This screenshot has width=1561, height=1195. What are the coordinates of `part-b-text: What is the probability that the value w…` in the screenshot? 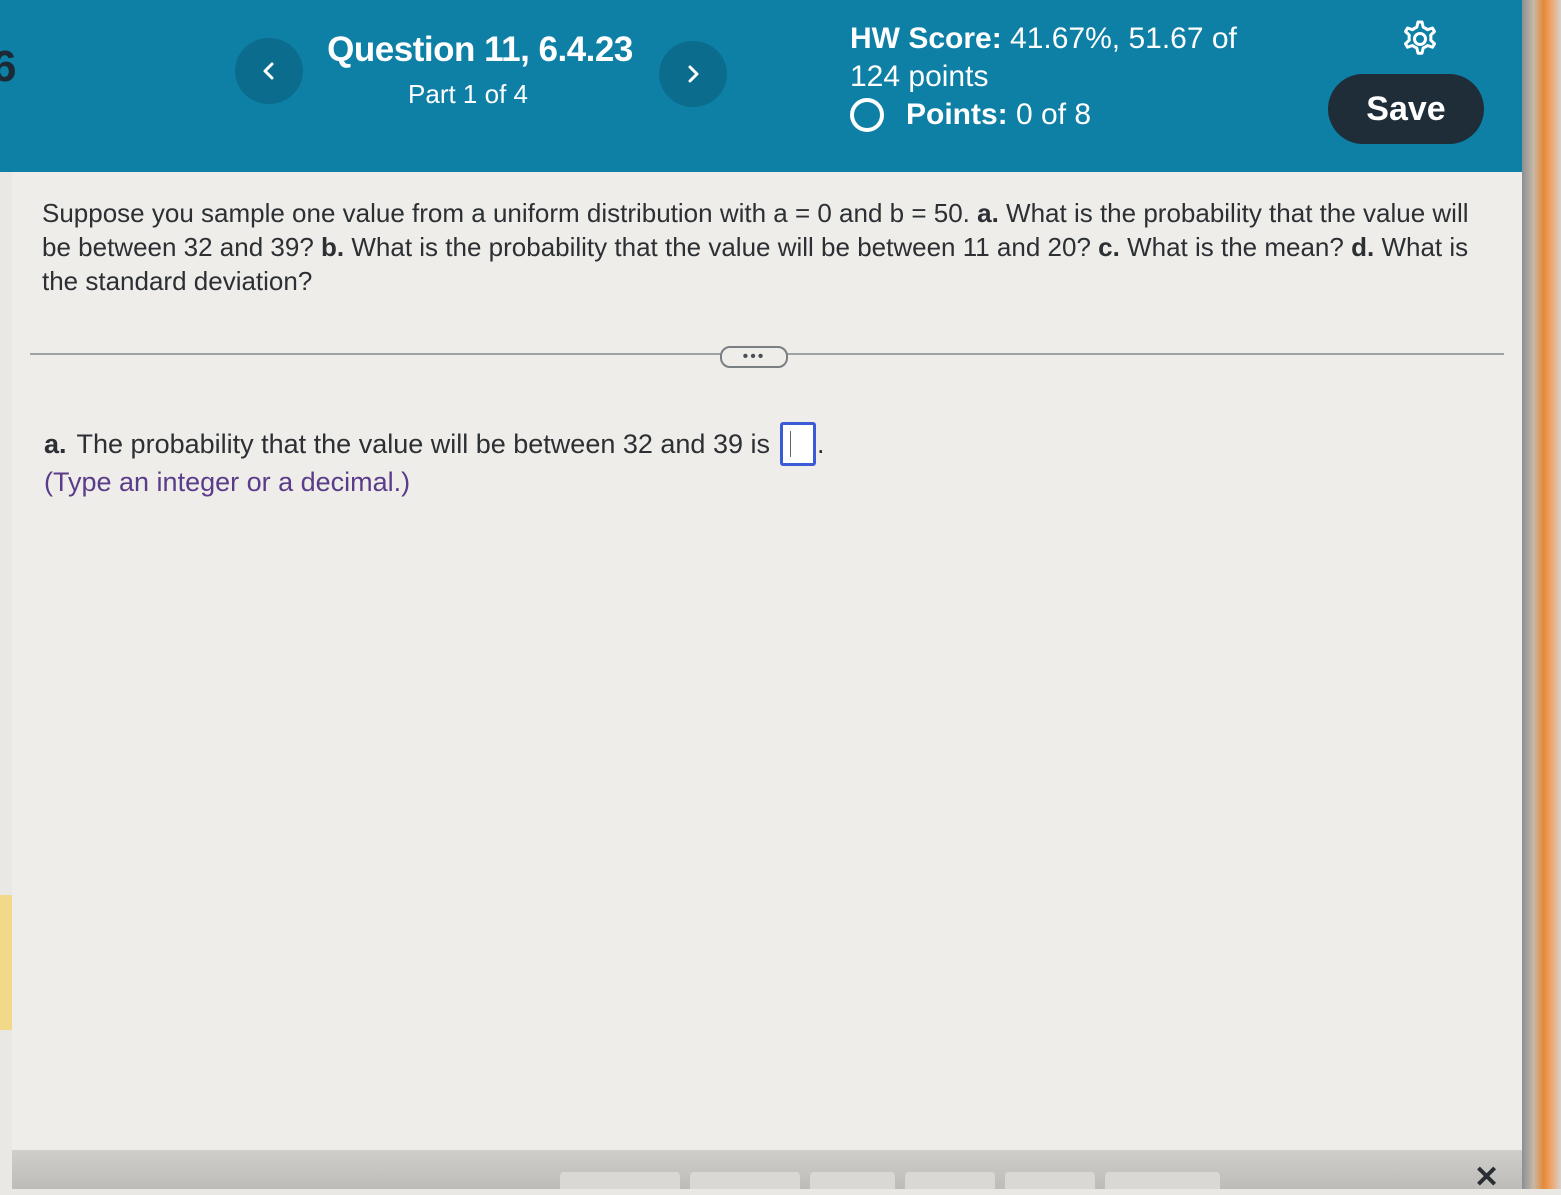 It's located at (721, 247).